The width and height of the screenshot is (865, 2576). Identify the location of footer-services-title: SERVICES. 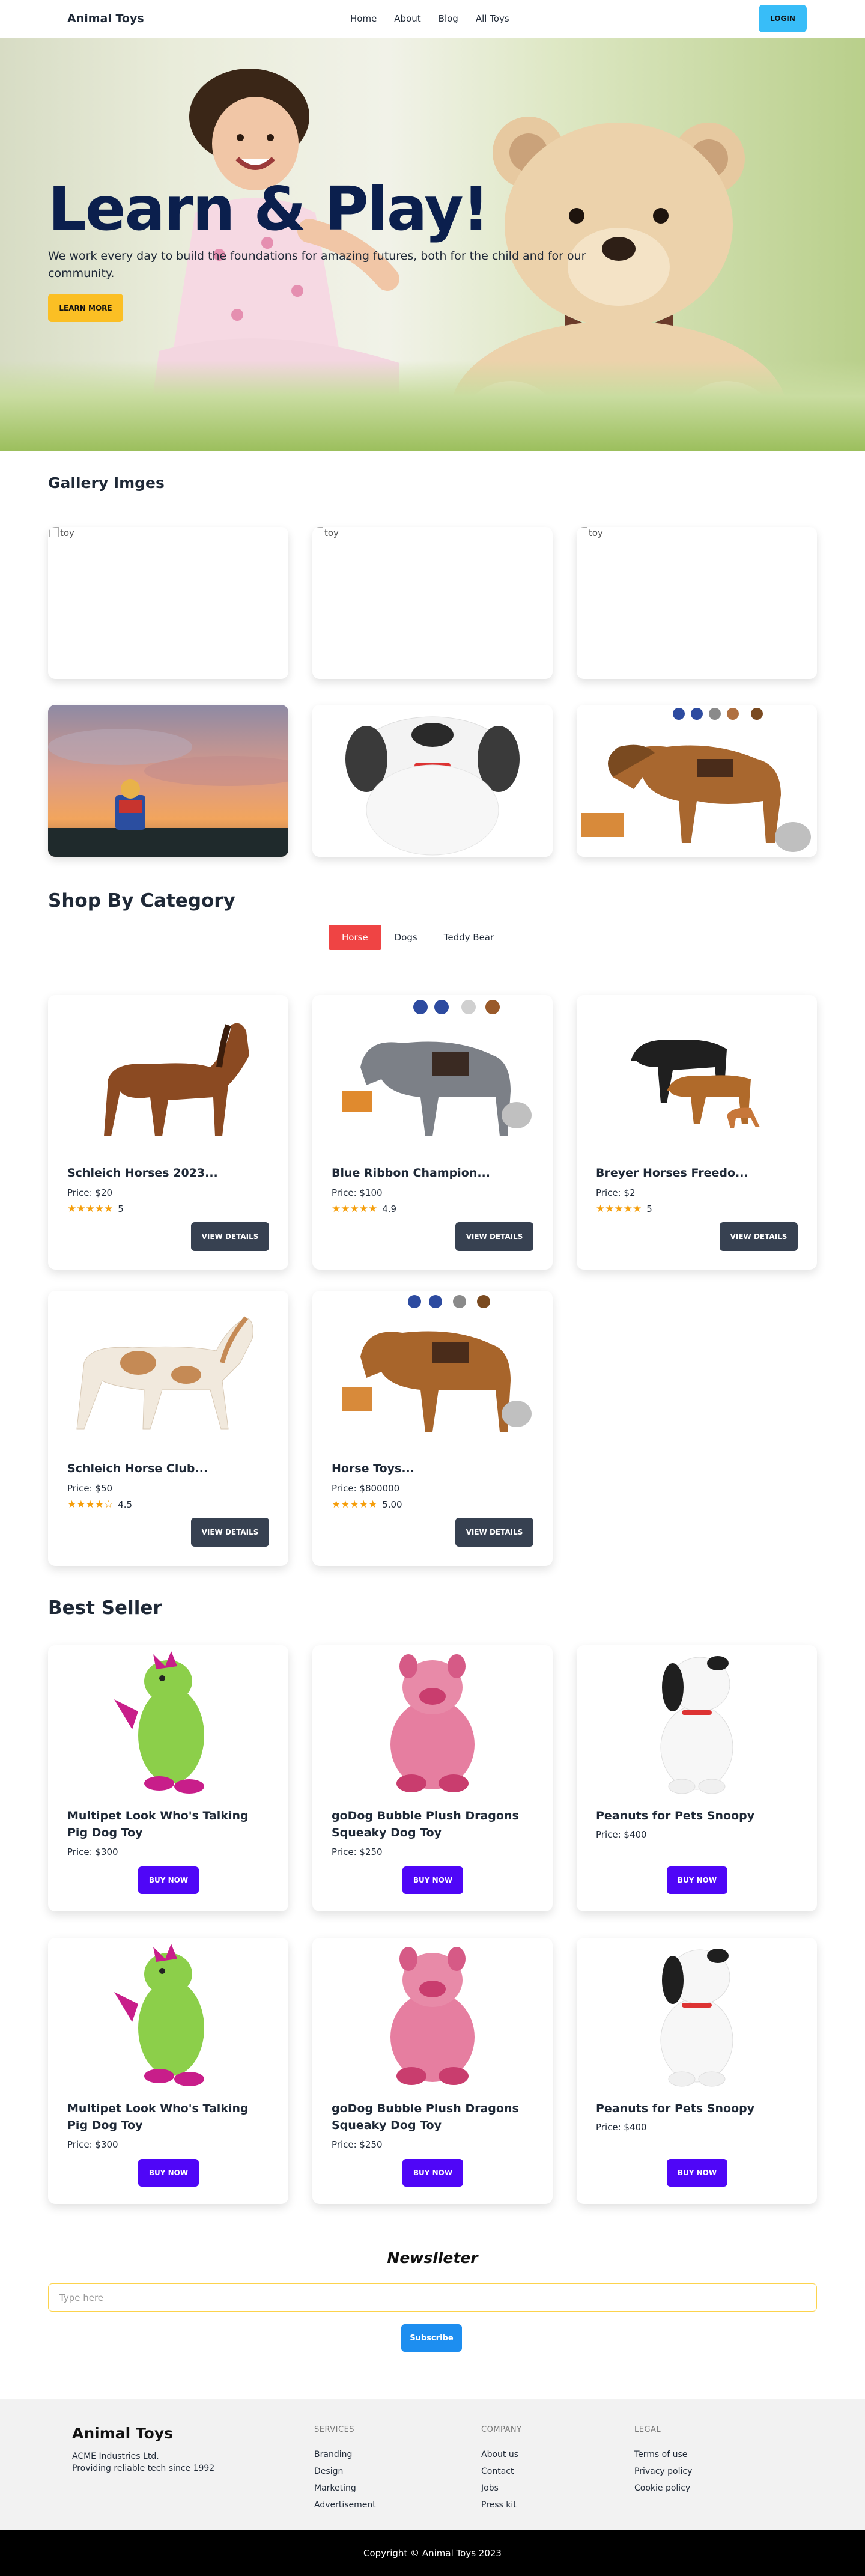
(334, 2429).